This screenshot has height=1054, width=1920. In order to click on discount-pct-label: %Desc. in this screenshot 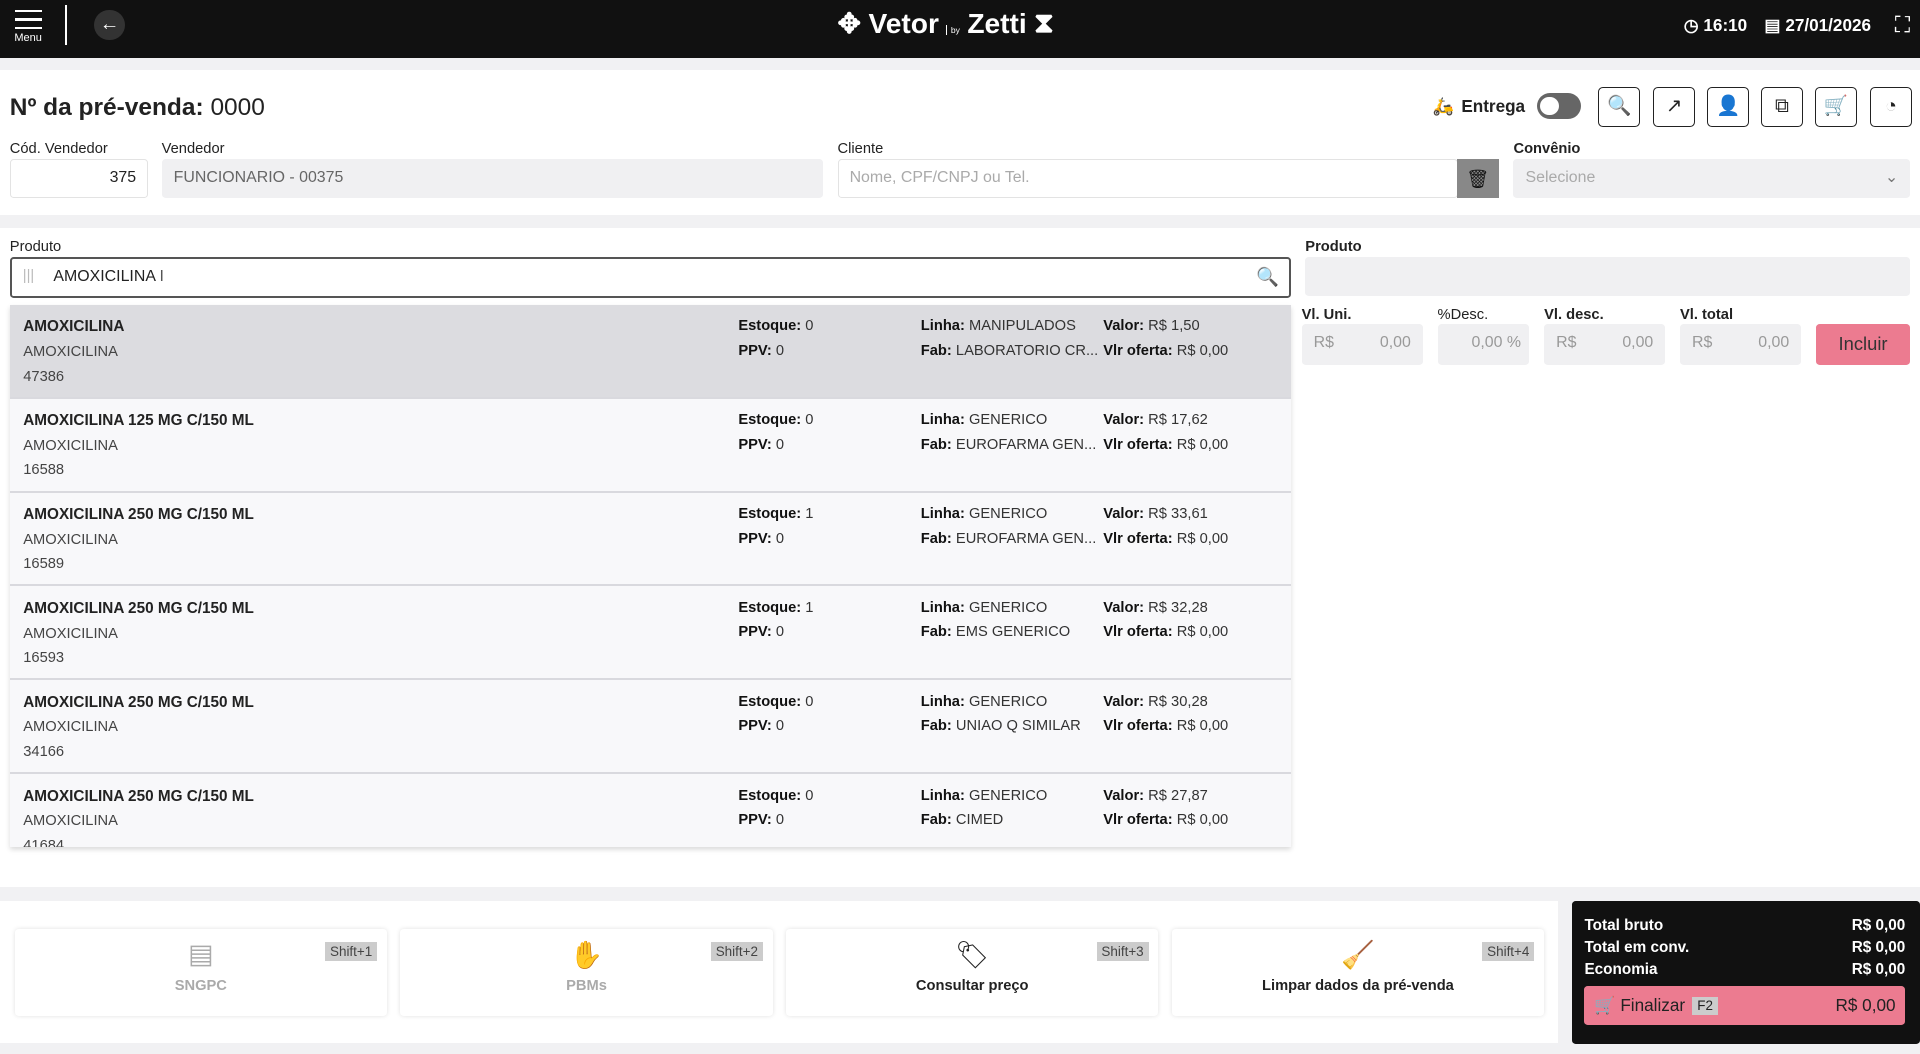, I will do `click(1463, 315)`.